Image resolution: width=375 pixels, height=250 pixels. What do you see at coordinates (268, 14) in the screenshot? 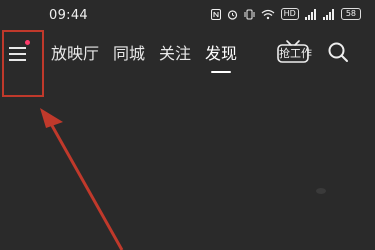
I see `wifi-icon` at bounding box center [268, 14].